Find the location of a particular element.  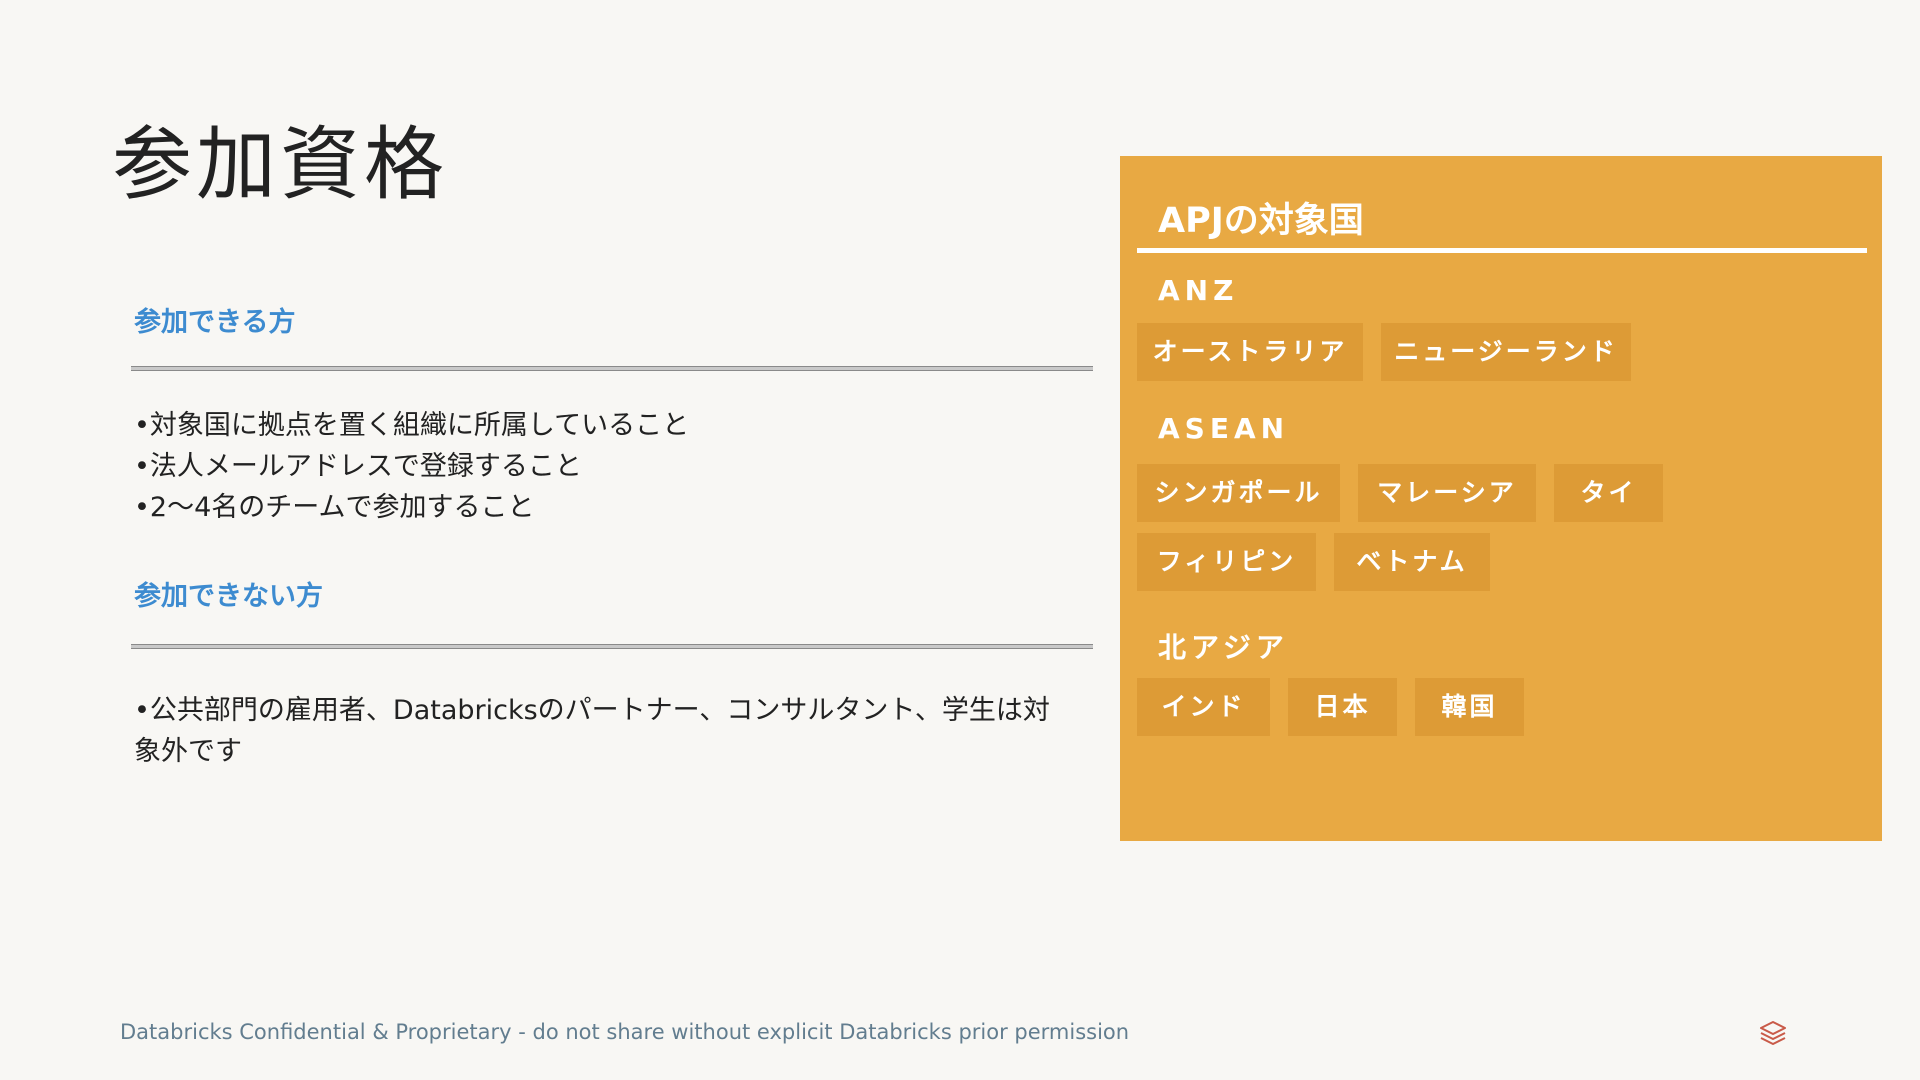

ineligible-heading: 参加できない方 is located at coordinates (228, 596).